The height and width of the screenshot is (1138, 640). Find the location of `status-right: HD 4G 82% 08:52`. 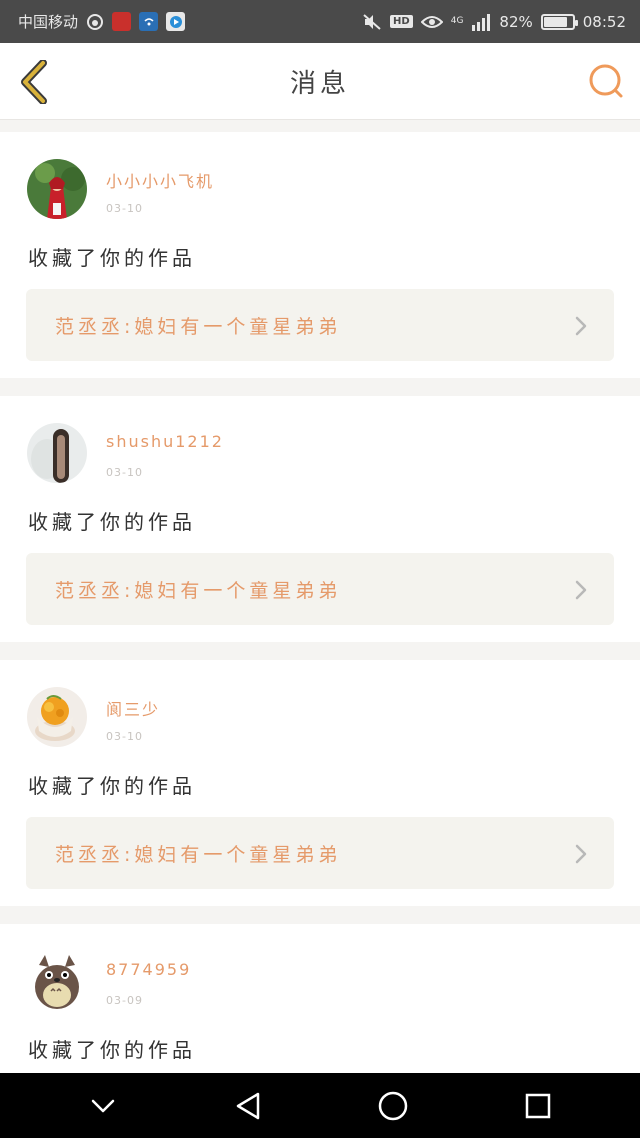

status-right: HD 4G 82% 08:52 is located at coordinates (494, 22).